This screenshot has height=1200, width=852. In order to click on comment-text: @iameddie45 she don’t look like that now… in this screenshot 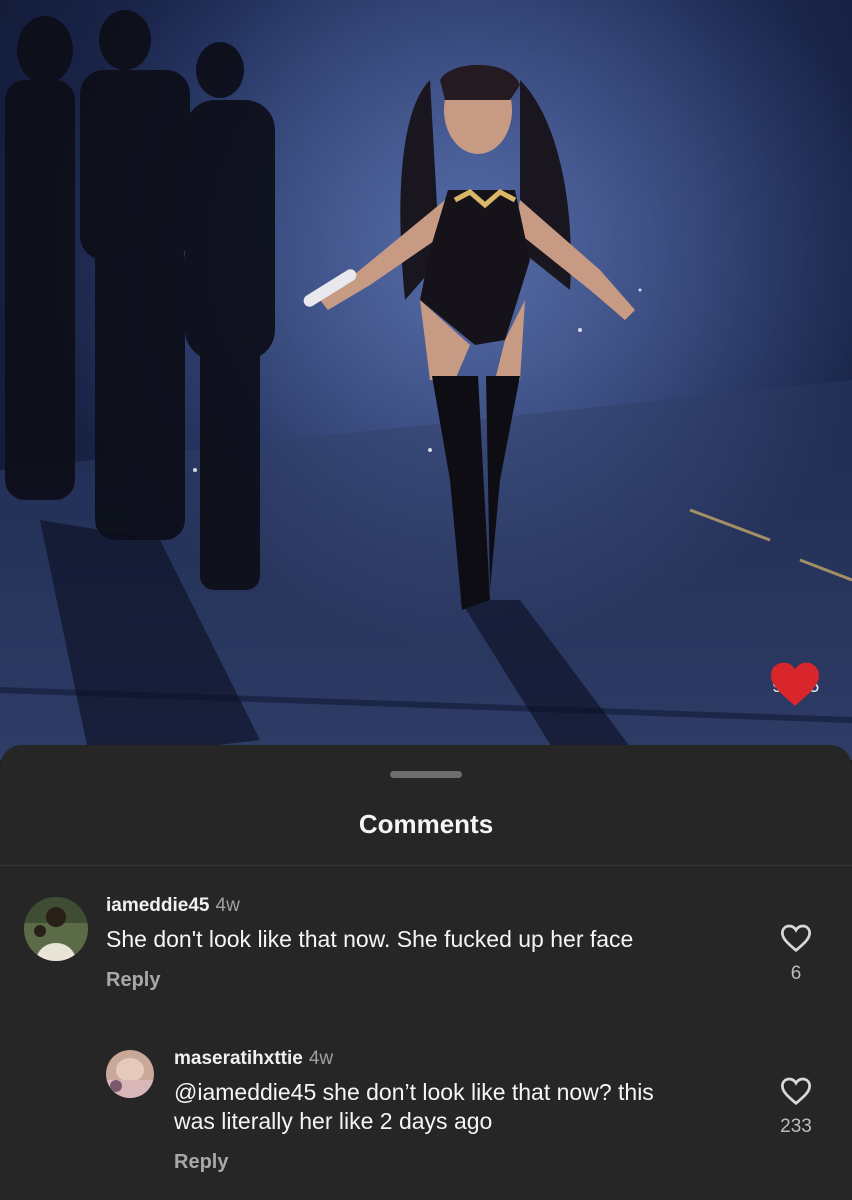, I will do `click(414, 1107)`.